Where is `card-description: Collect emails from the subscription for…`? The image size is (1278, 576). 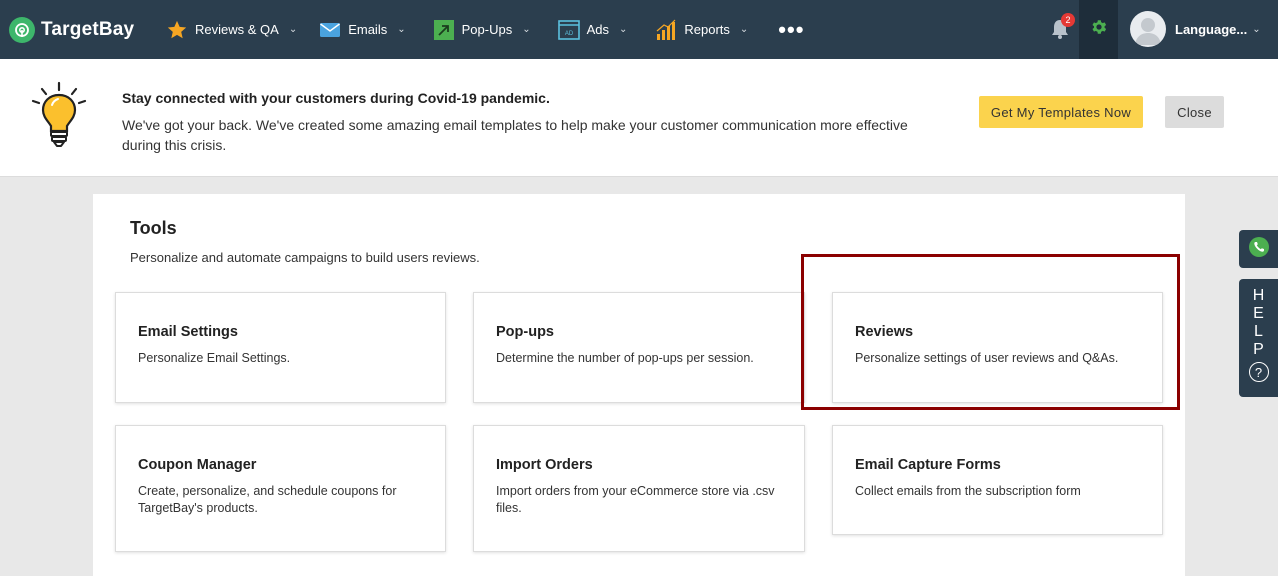
card-description: Collect emails from the subscription for… is located at coordinates (968, 491).